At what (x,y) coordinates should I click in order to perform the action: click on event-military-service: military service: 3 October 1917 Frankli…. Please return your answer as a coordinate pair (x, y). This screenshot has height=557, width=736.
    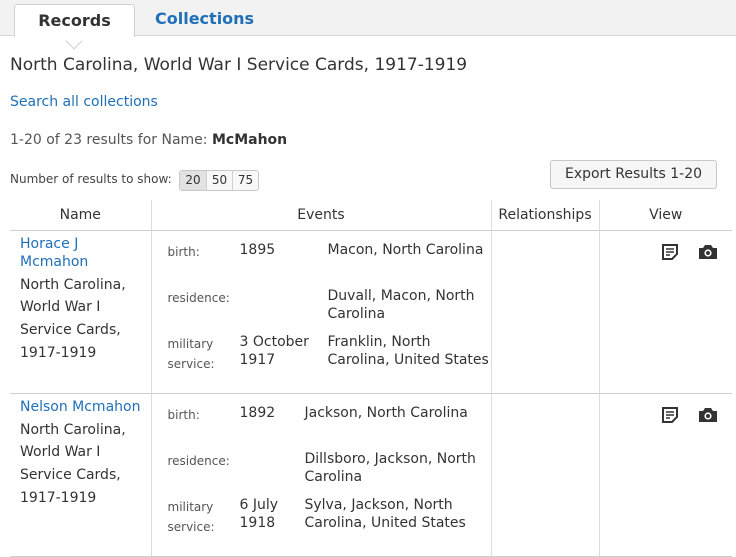
    Looking at the image, I should click on (321, 358).